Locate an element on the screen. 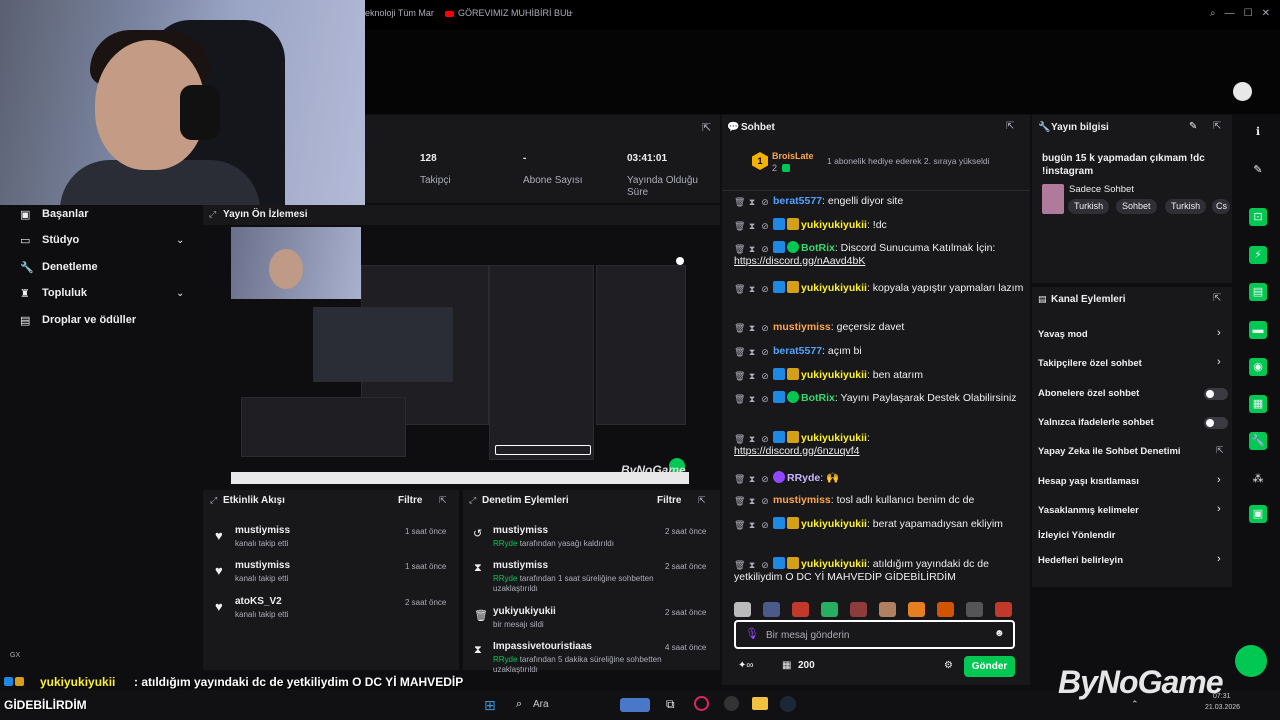 The image size is (1280, 720). edit-icon: ✎ is located at coordinates (1193, 126).